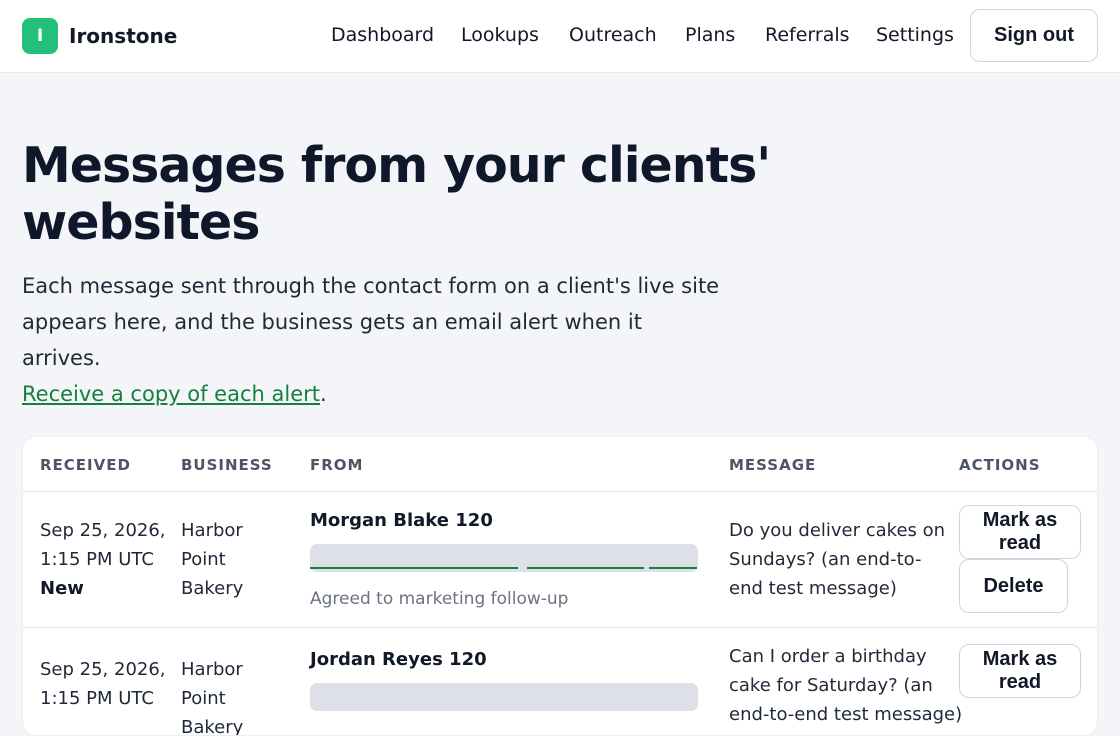 The height and width of the screenshot is (736, 1120). What do you see at coordinates (710, 35) in the screenshot?
I see `nav-plans: Plans` at bounding box center [710, 35].